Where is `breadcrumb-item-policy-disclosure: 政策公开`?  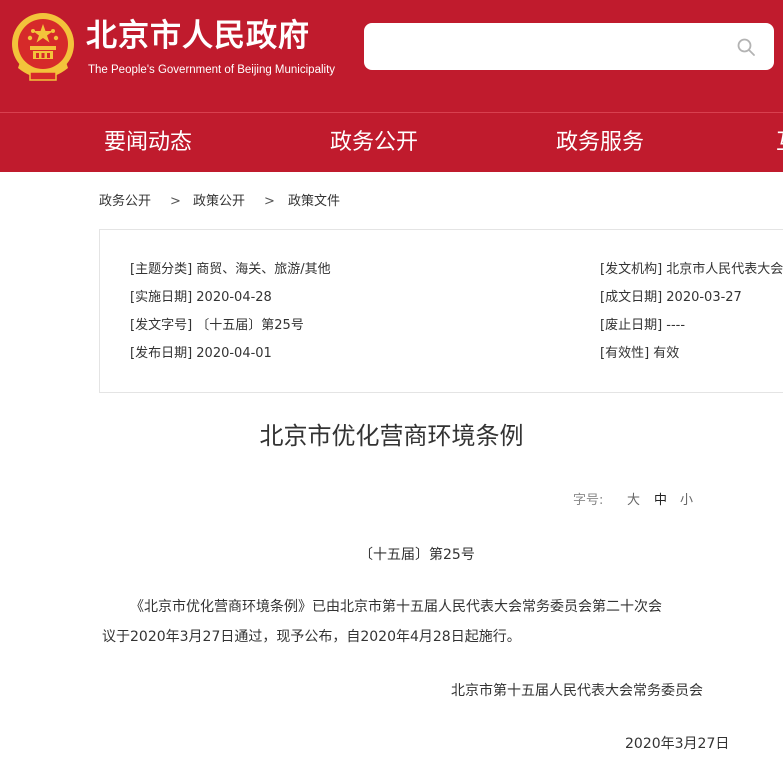
breadcrumb-item-policy-disclosure: 政策公开 is located at coordinates (219, 202).